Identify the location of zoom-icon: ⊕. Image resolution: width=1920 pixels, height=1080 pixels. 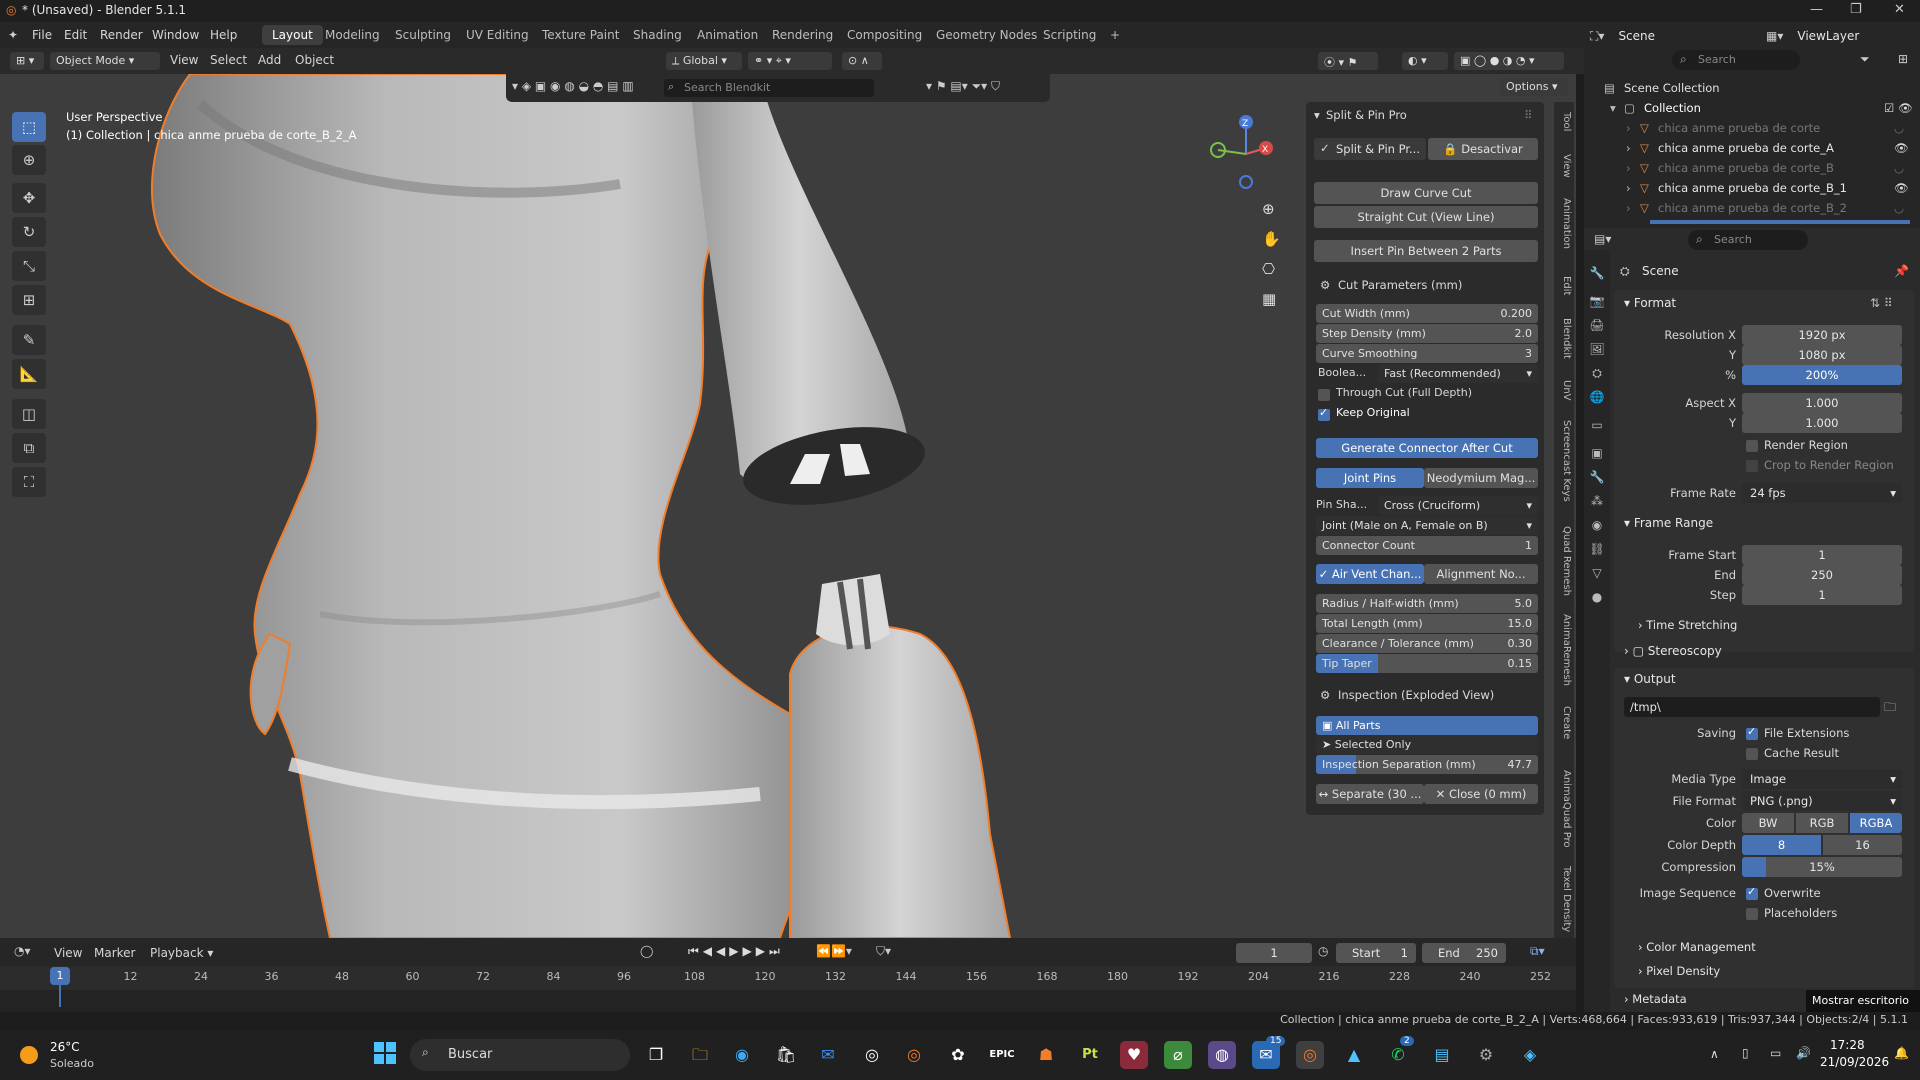
(1268, 209).